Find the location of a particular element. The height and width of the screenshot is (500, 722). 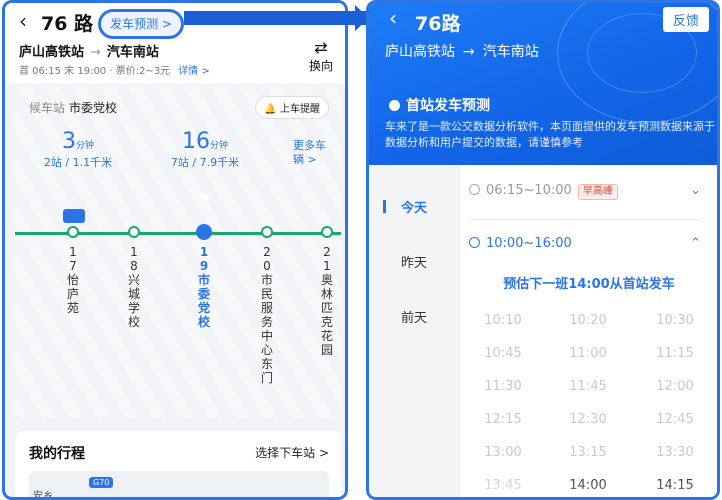

time-cell: 11:30 is located at coordinates (503, 386).